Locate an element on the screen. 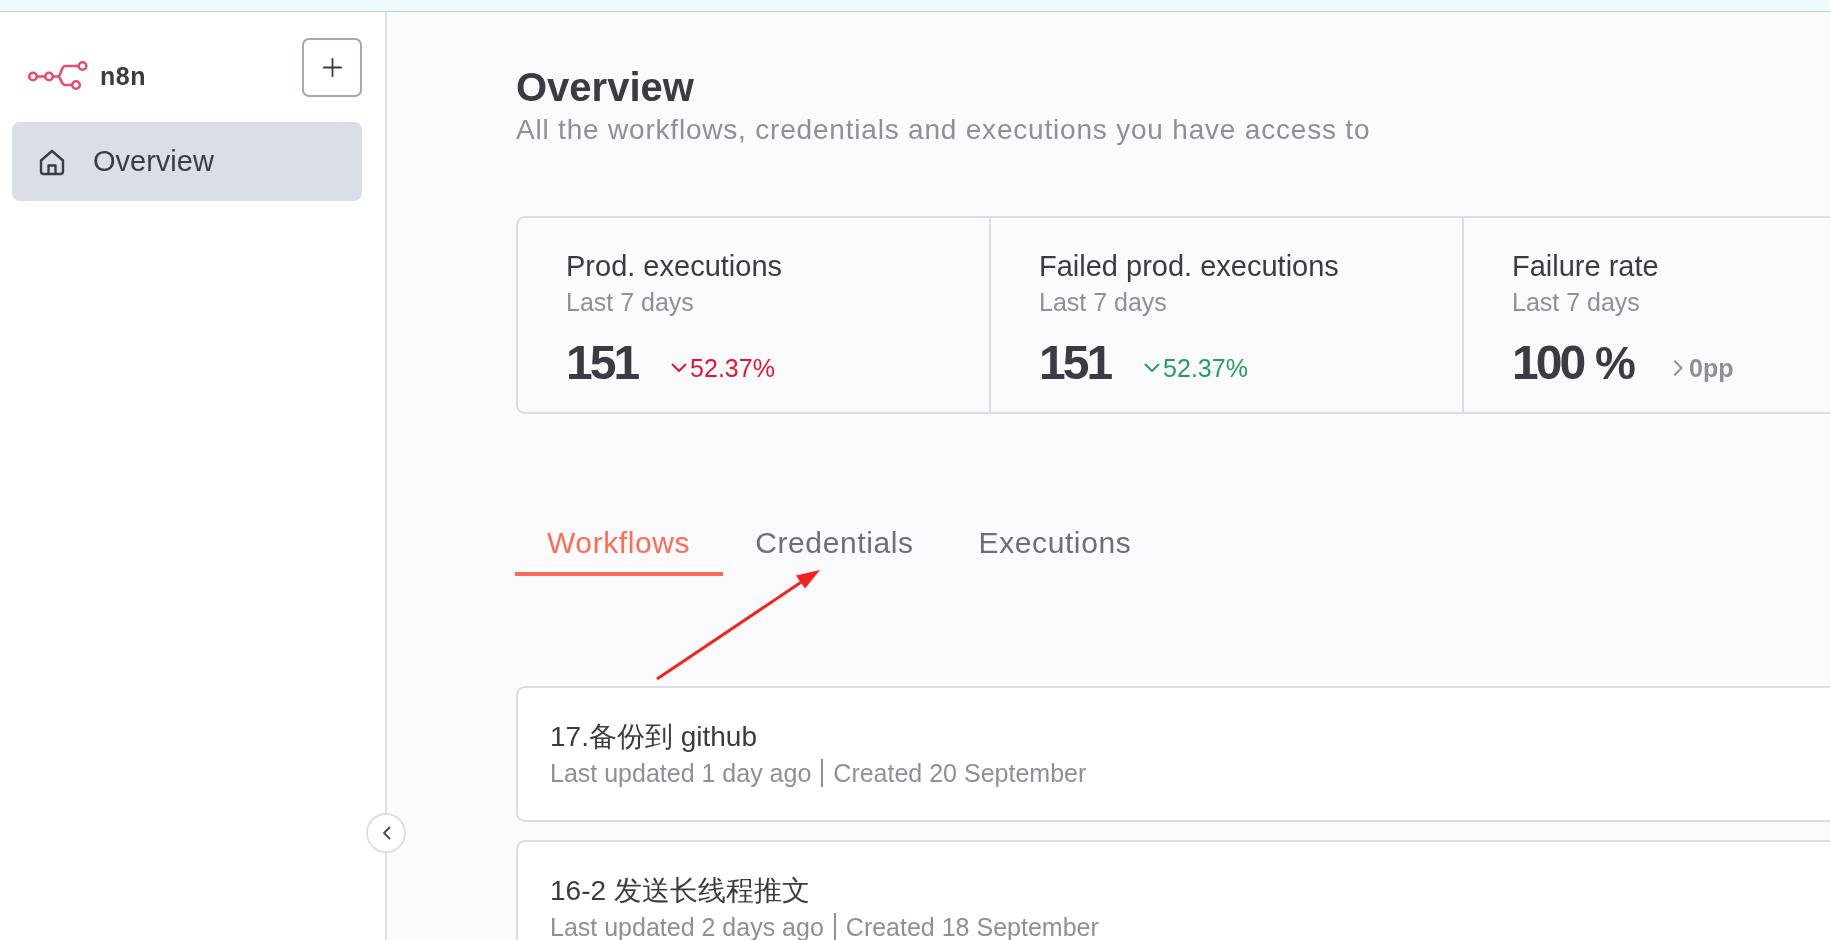  created-date: Created 20 September is located at coordinates (960, 773).